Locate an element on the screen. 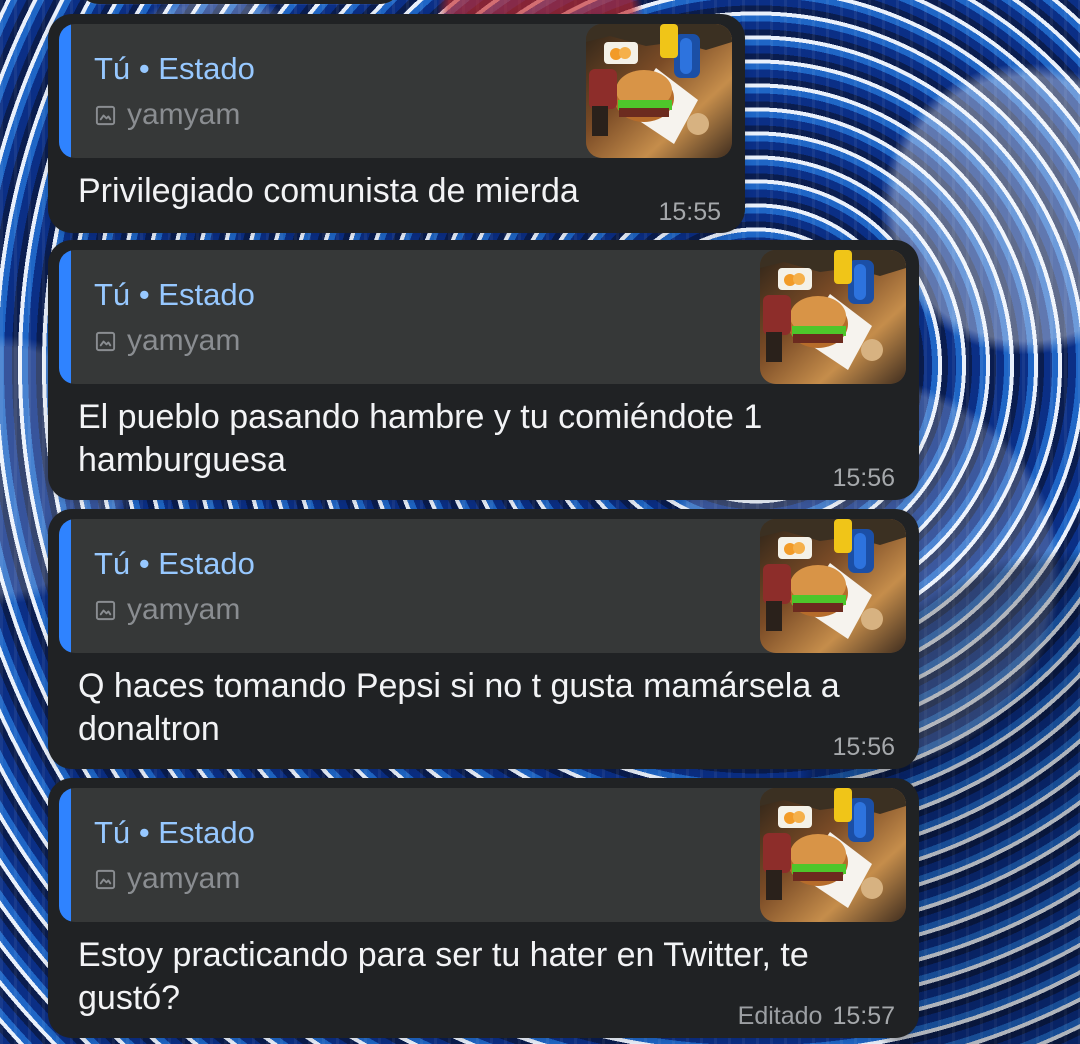 This screenshot has height=1044, width=1080. edited-label: Editado is located at coordinates (780, 1016).